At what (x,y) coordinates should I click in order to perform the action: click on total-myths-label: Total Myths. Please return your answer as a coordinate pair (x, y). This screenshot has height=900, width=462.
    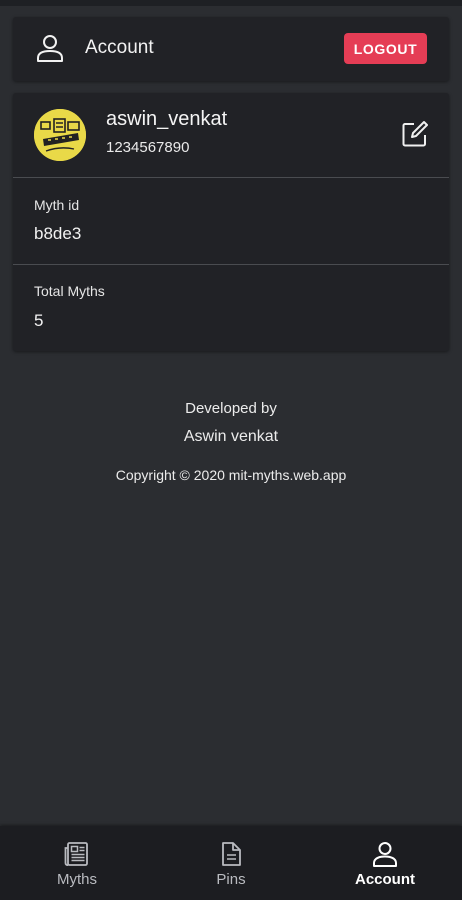
    Looking at the image, I should click on (69, 291).